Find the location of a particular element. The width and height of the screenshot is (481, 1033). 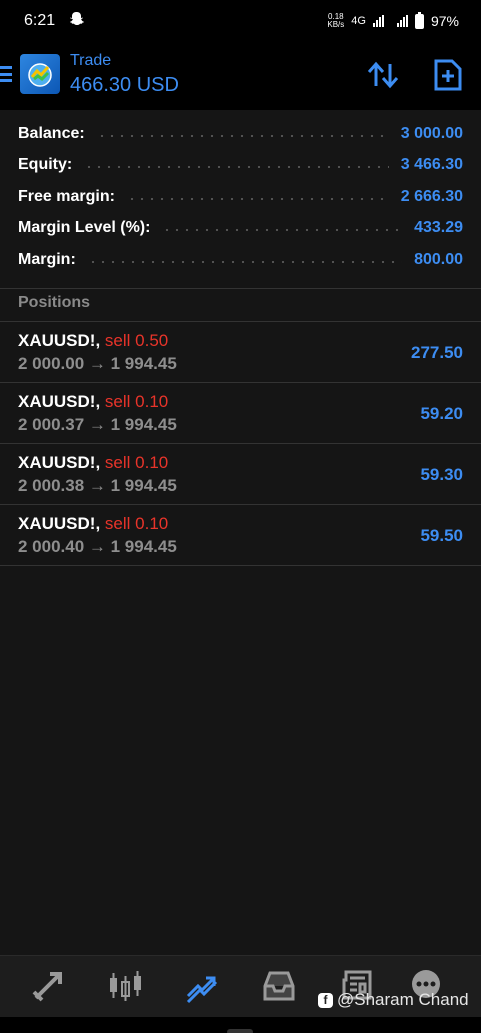

summary-value: 3 466.30 is located at coordinates (431, 165).